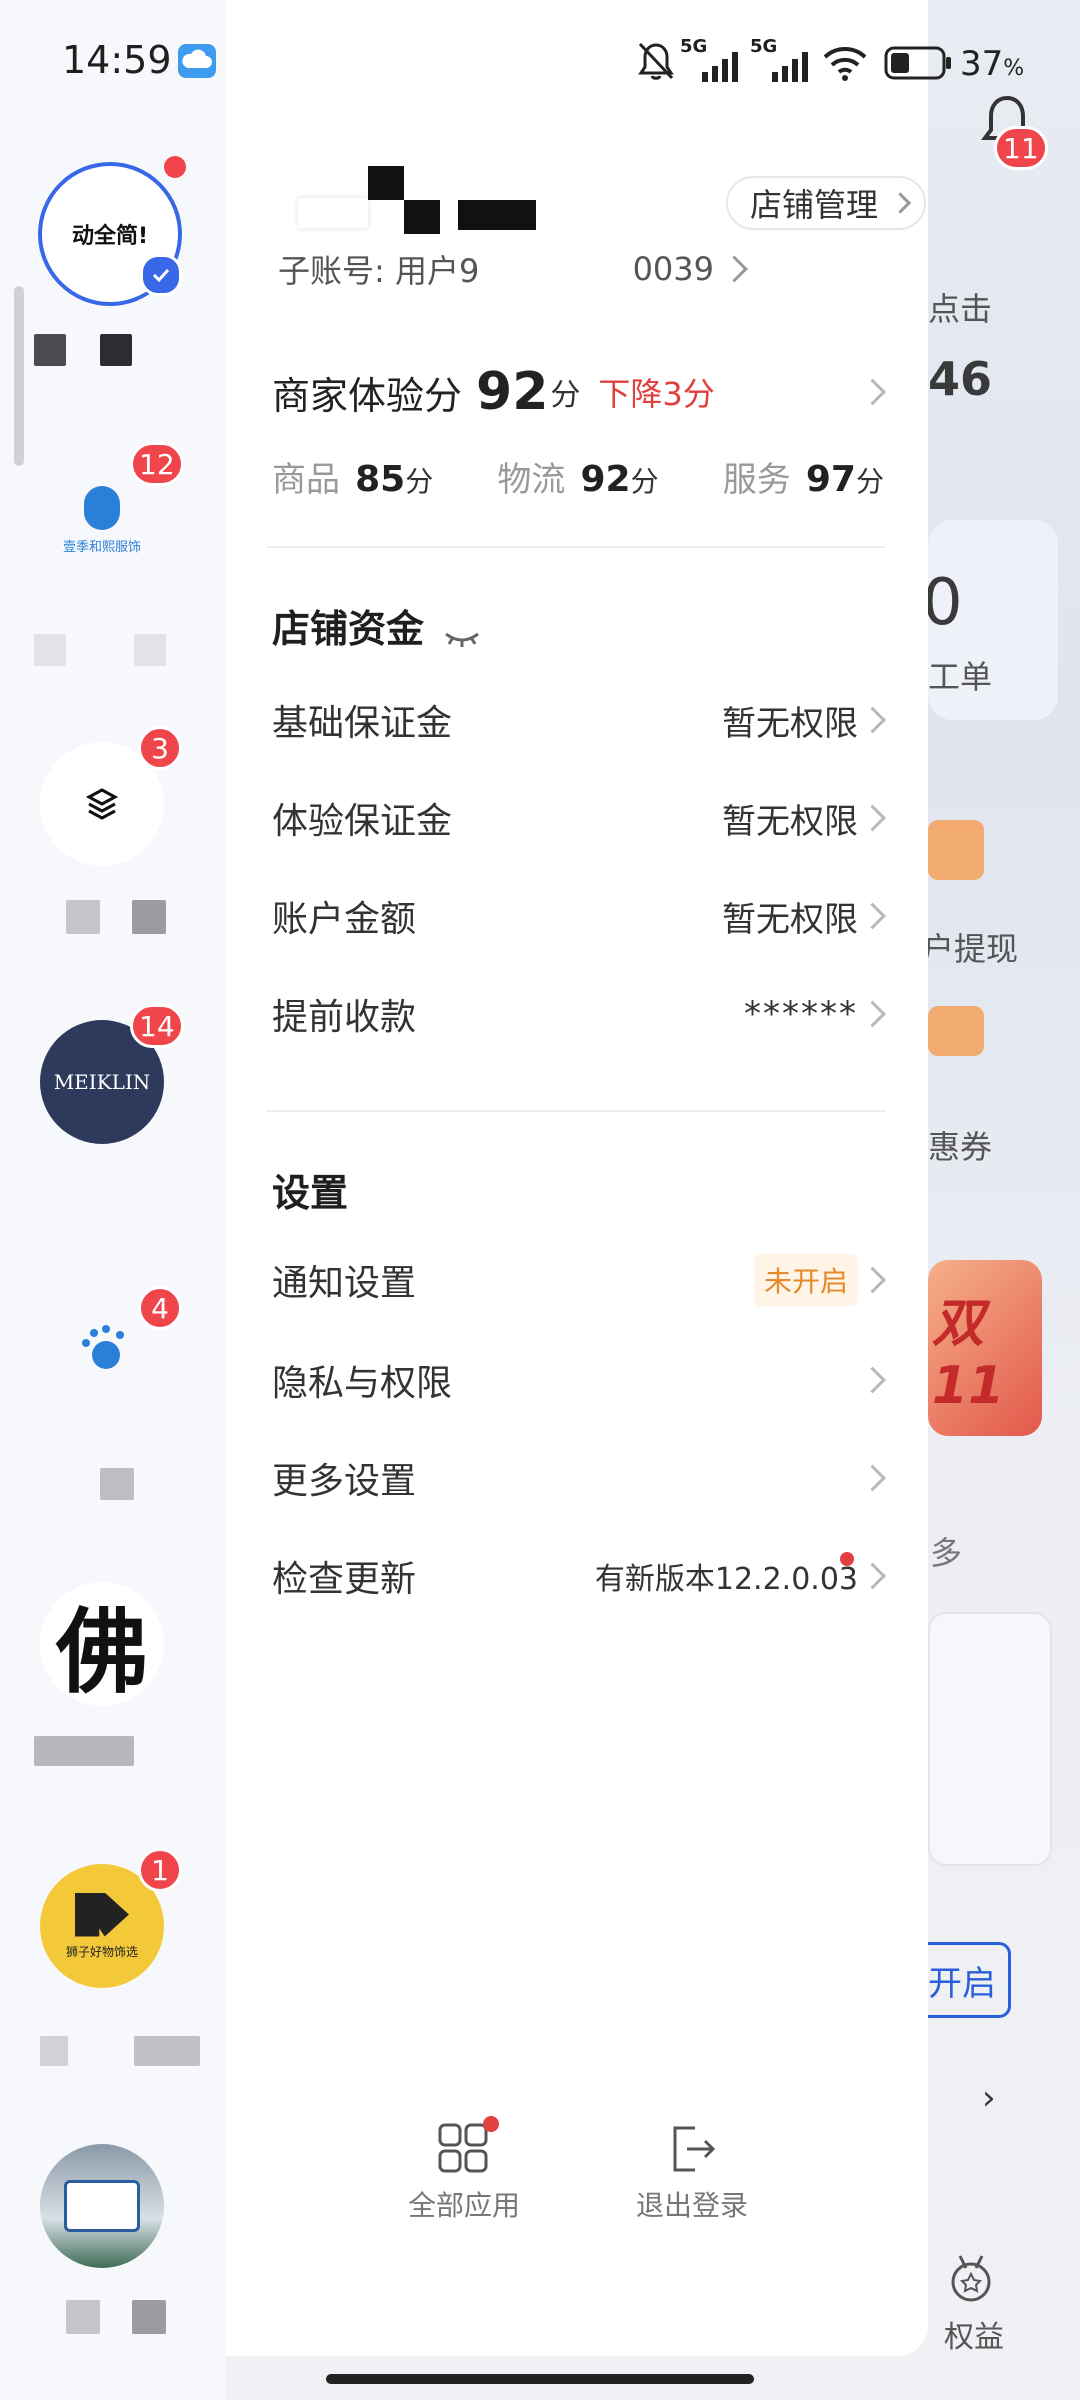  What do you see at coordinates (462, 631) in the screenshot?
I see `eye-closed-icon` at bounding box center [462, 631].